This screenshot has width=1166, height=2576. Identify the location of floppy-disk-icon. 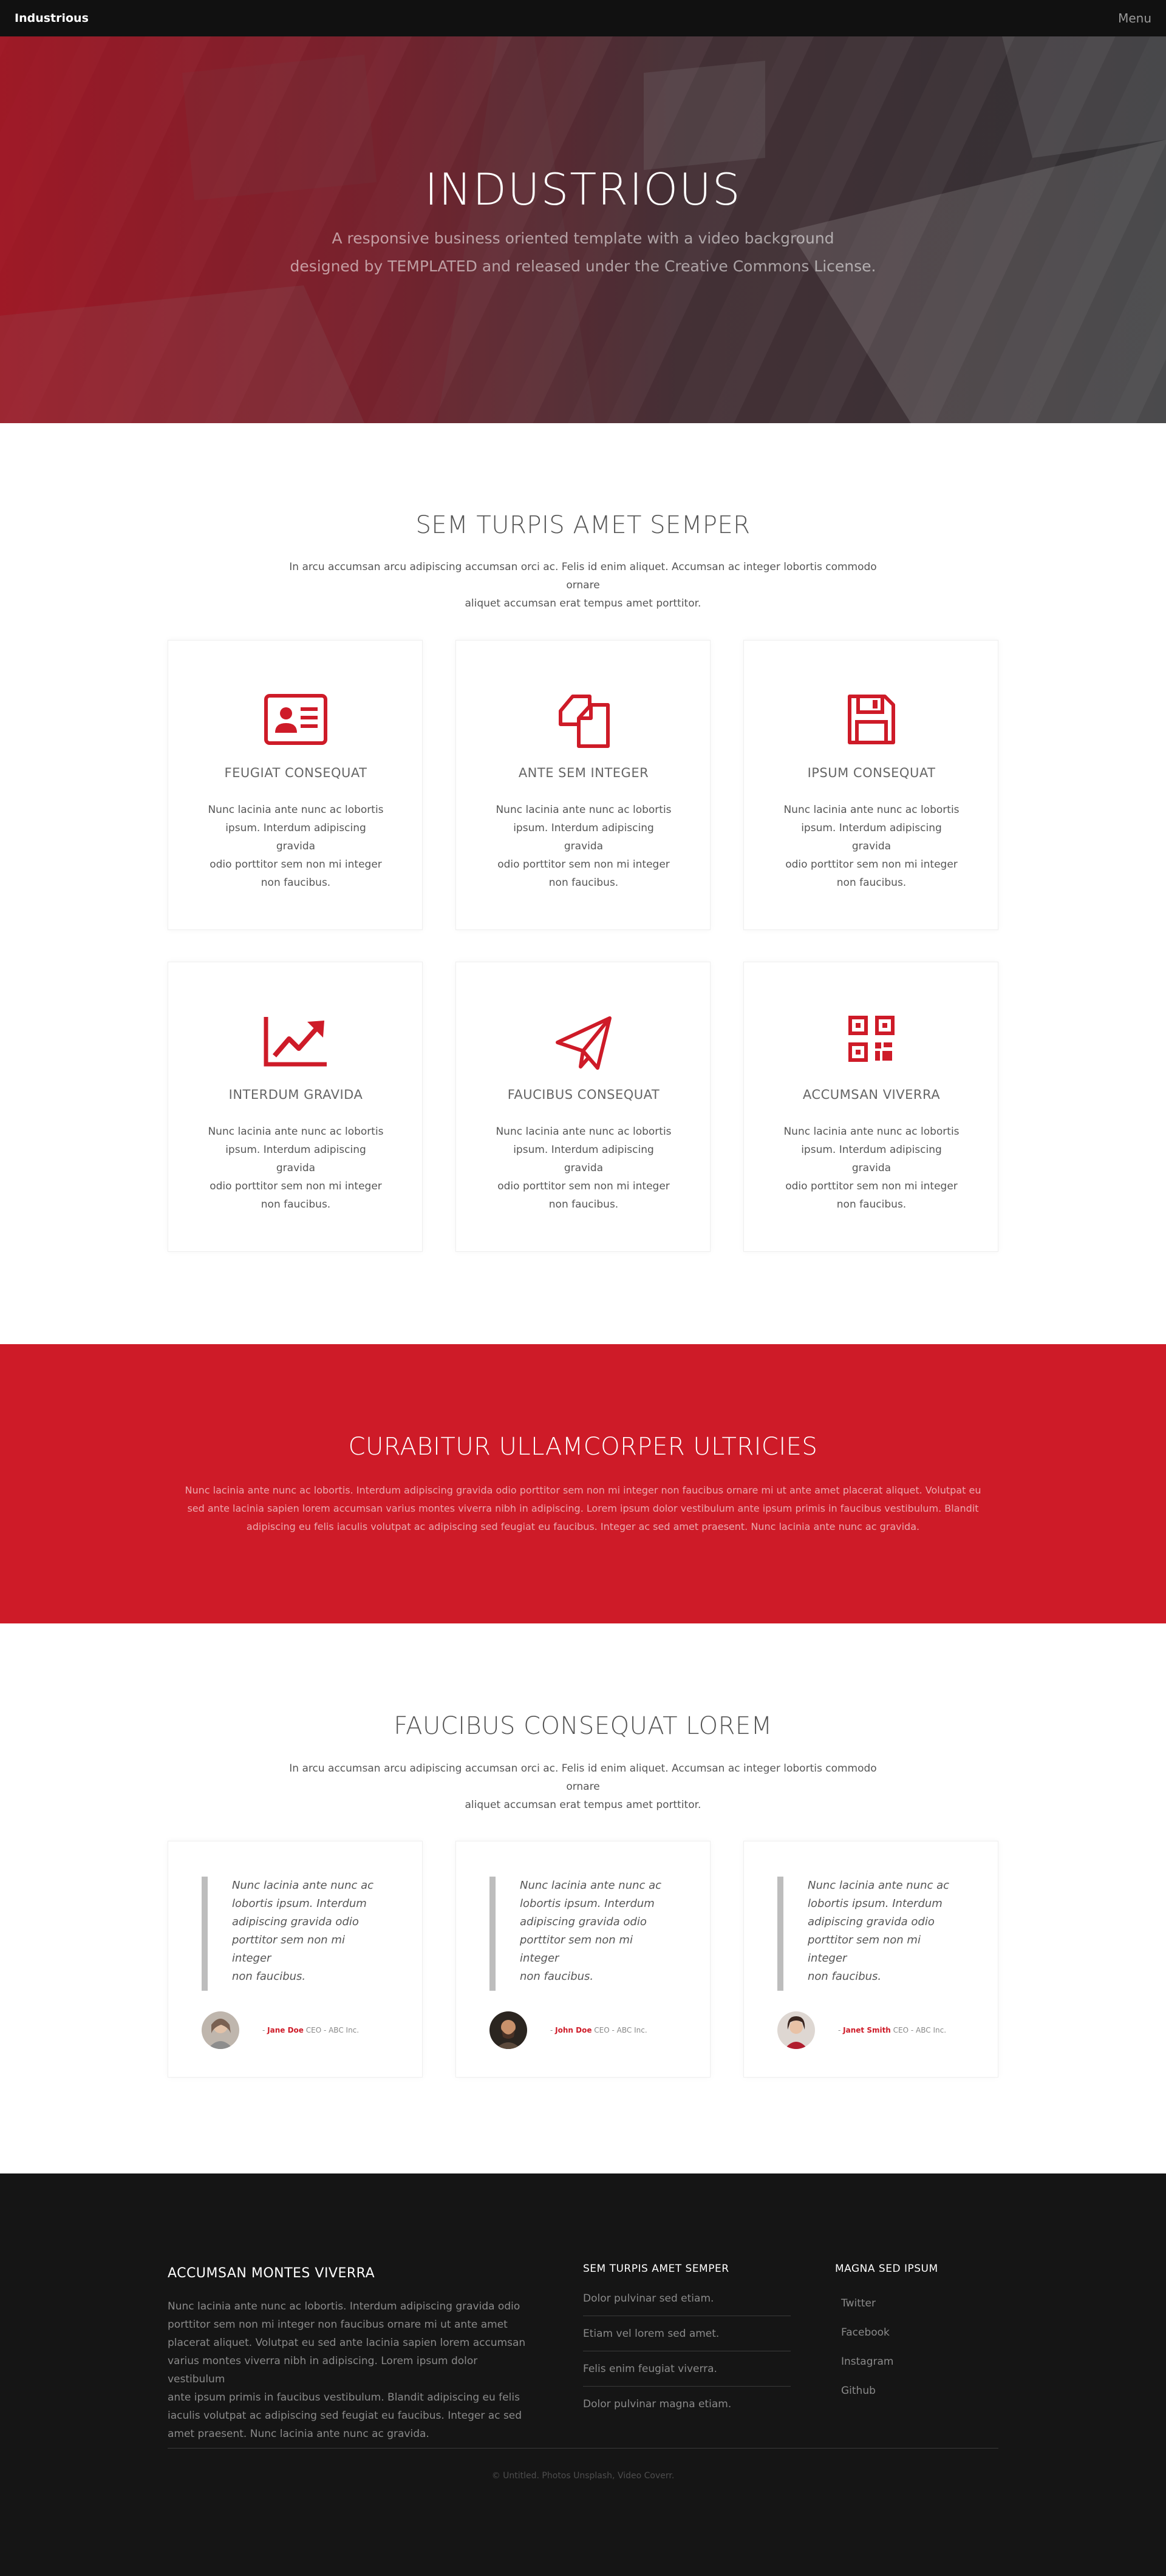
(872, 719).